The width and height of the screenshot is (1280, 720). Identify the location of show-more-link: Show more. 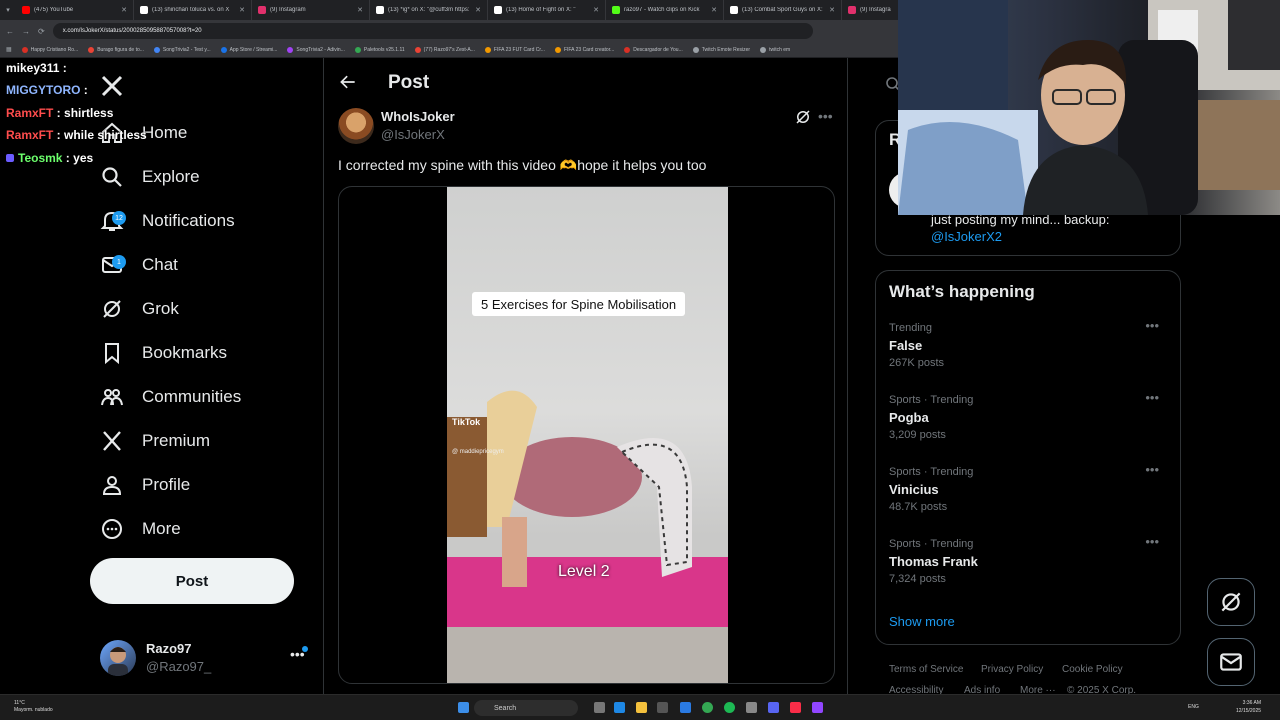
(922, 621).